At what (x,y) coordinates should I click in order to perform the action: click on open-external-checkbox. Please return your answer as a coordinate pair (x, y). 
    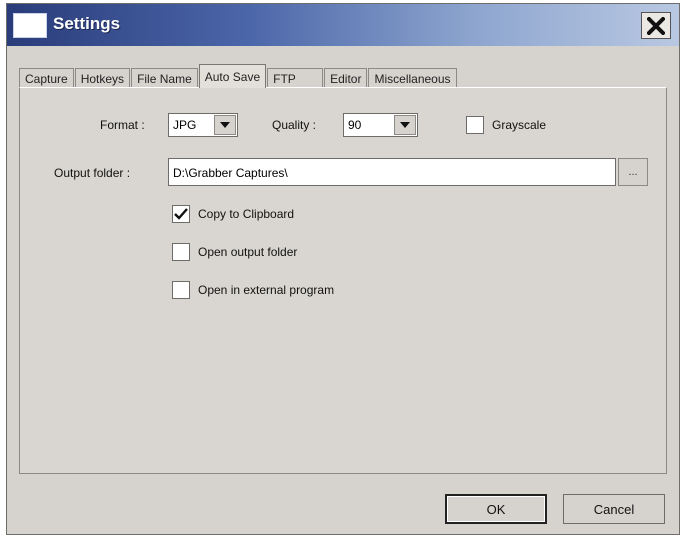
    Looking at the image, I should click on (181, 290).